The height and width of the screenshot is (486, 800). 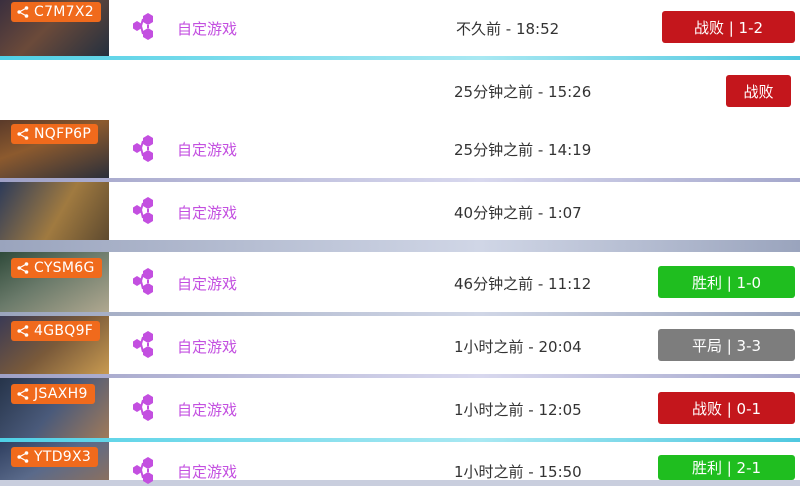 What do you see at coordinates (726, 467) in the screenshot?
I see `result-badge: 胜利 | 2-1` at bounding box center [726, 467].